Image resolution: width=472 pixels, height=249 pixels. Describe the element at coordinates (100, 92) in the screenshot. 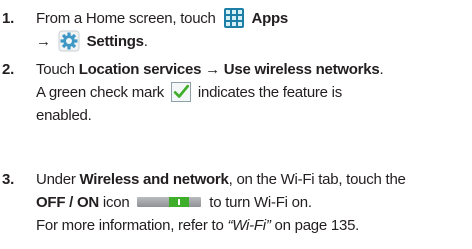

I see `step-text: A green check mark` at that location.